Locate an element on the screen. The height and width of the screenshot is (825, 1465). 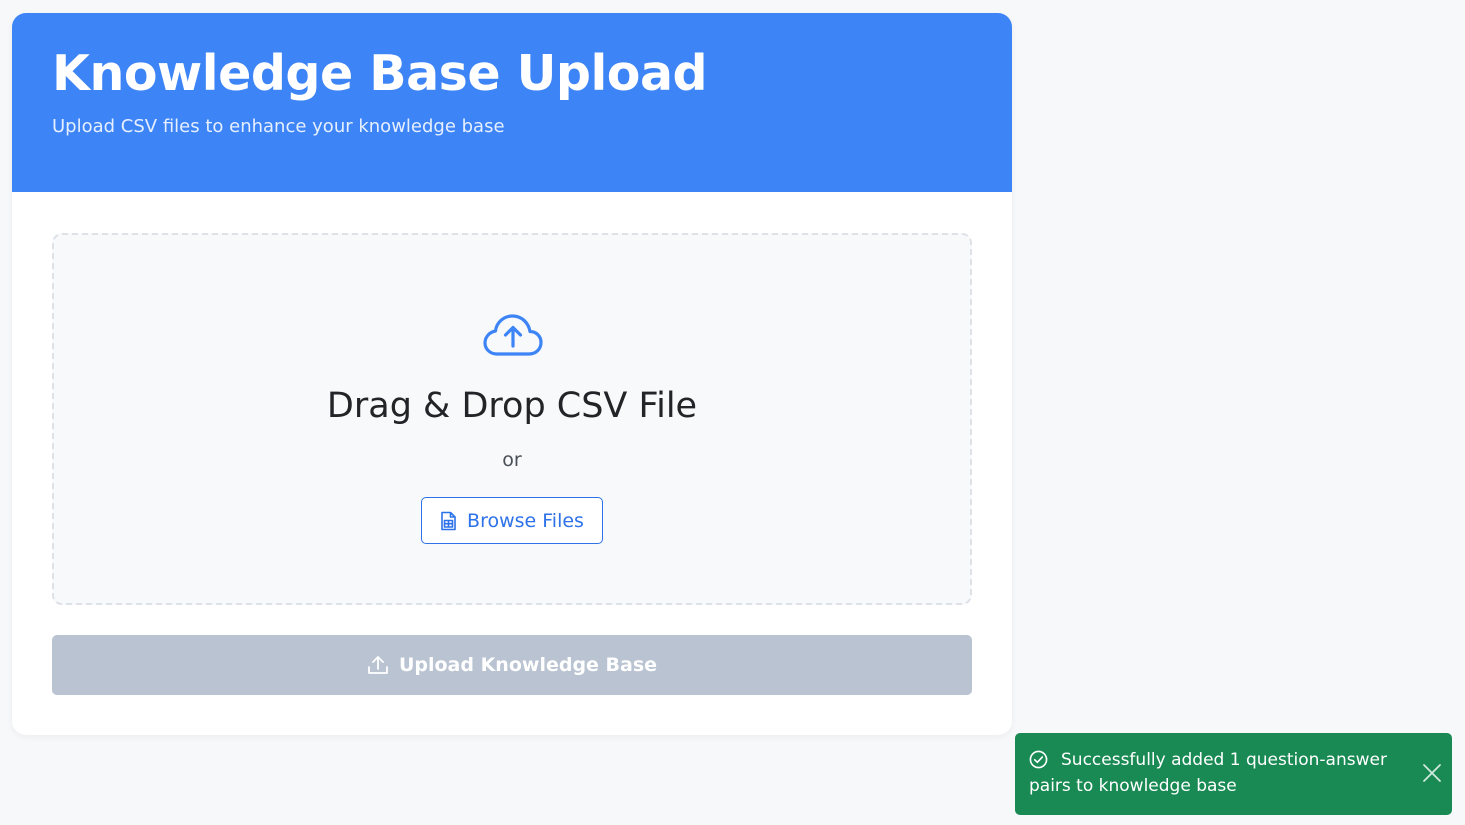
upload-knowledge-base-button: Upload Knowledge Base is located at coordinates (512, 665).